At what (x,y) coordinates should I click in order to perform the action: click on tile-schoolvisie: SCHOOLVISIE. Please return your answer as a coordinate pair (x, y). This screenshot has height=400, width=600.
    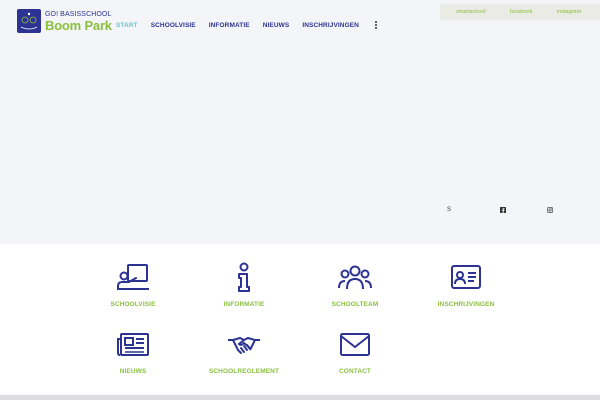
    Looking at the image, I should click on (133, 285).